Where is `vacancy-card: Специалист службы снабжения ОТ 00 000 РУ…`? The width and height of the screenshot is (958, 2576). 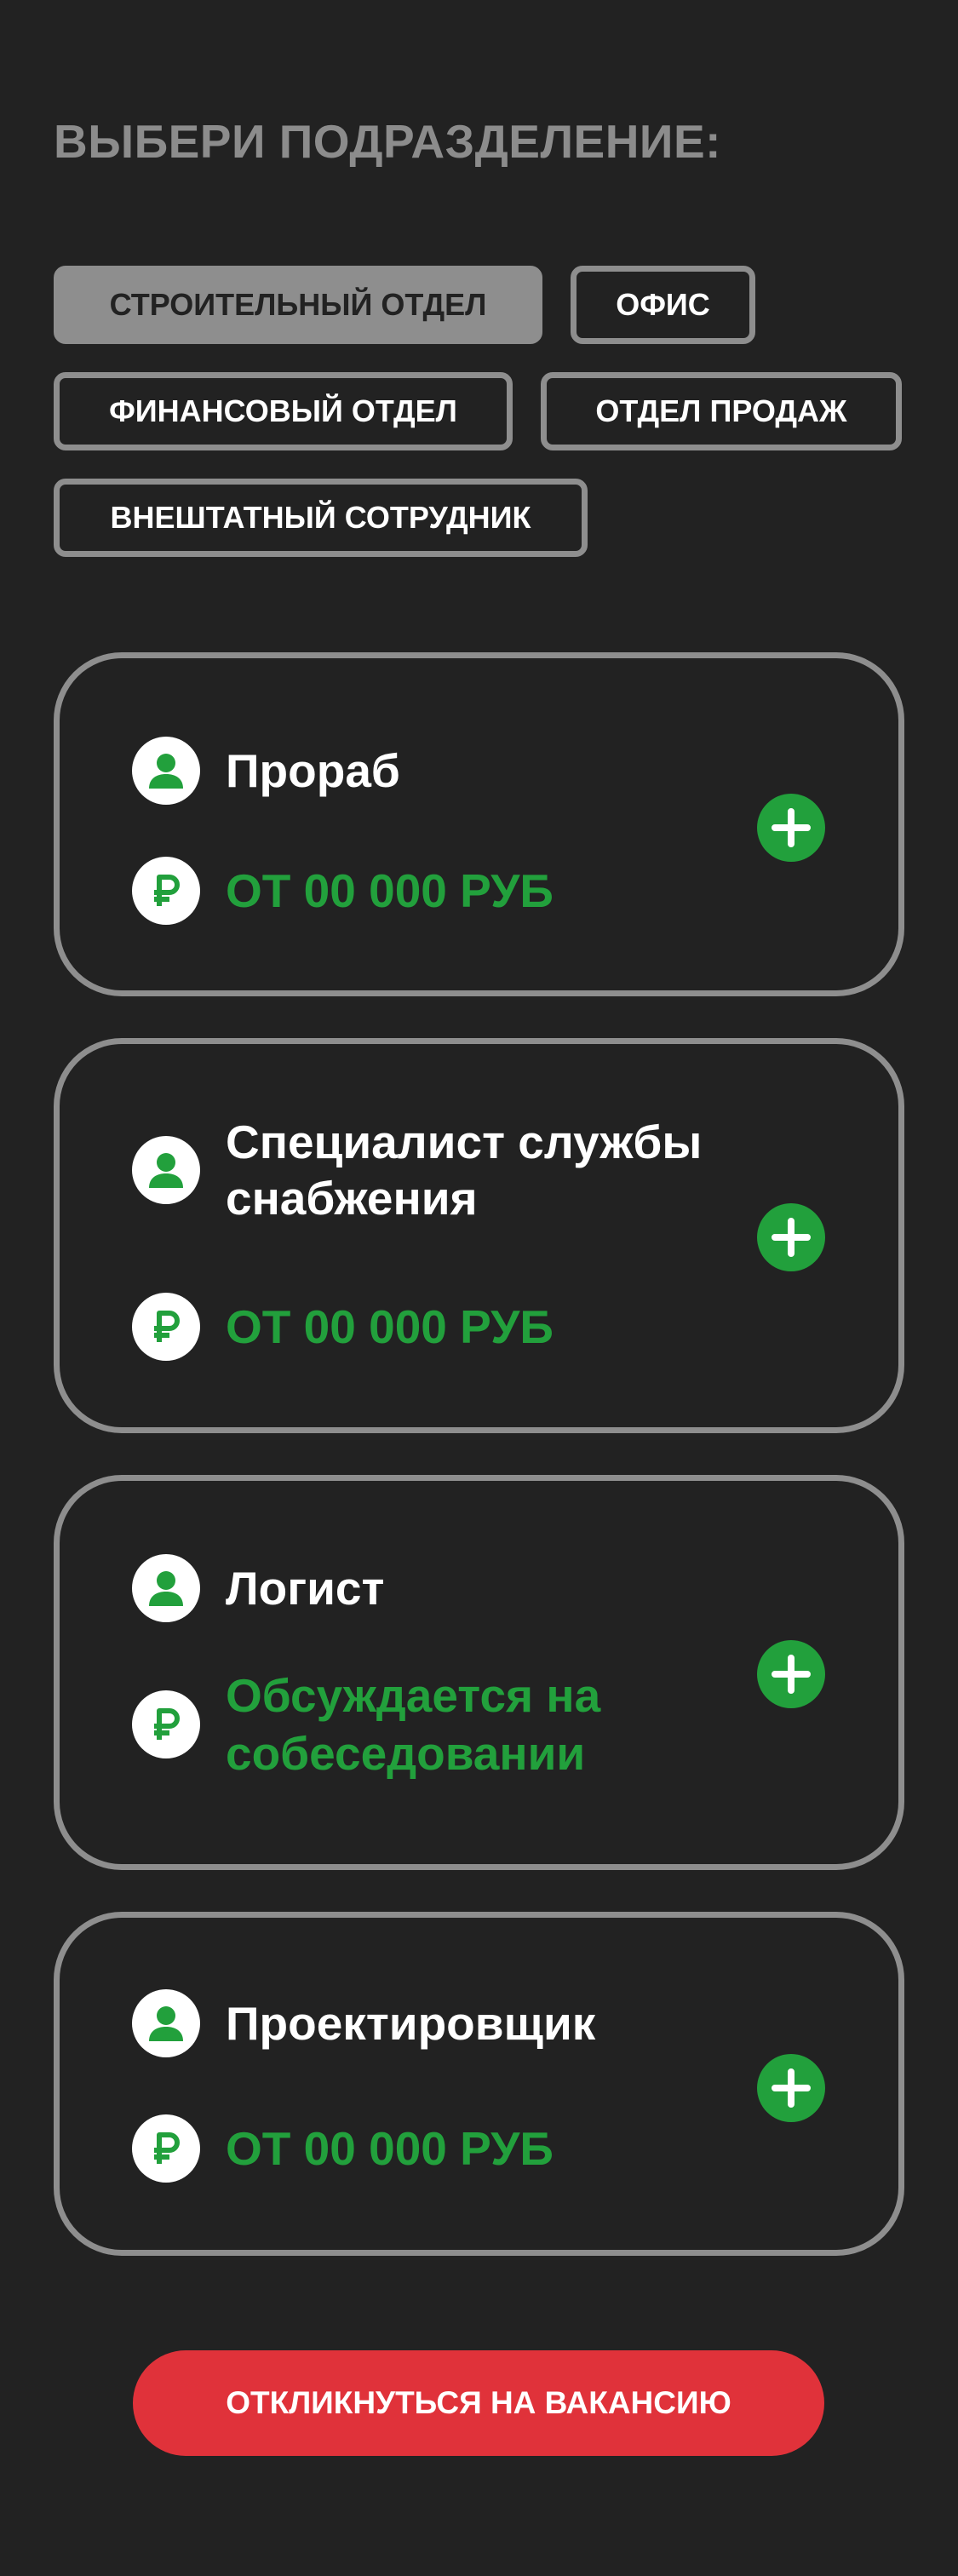
vacancy-card: Специалист службы снабжения ОТ 00 000 РУ… is located at coordinates (479, 1235).